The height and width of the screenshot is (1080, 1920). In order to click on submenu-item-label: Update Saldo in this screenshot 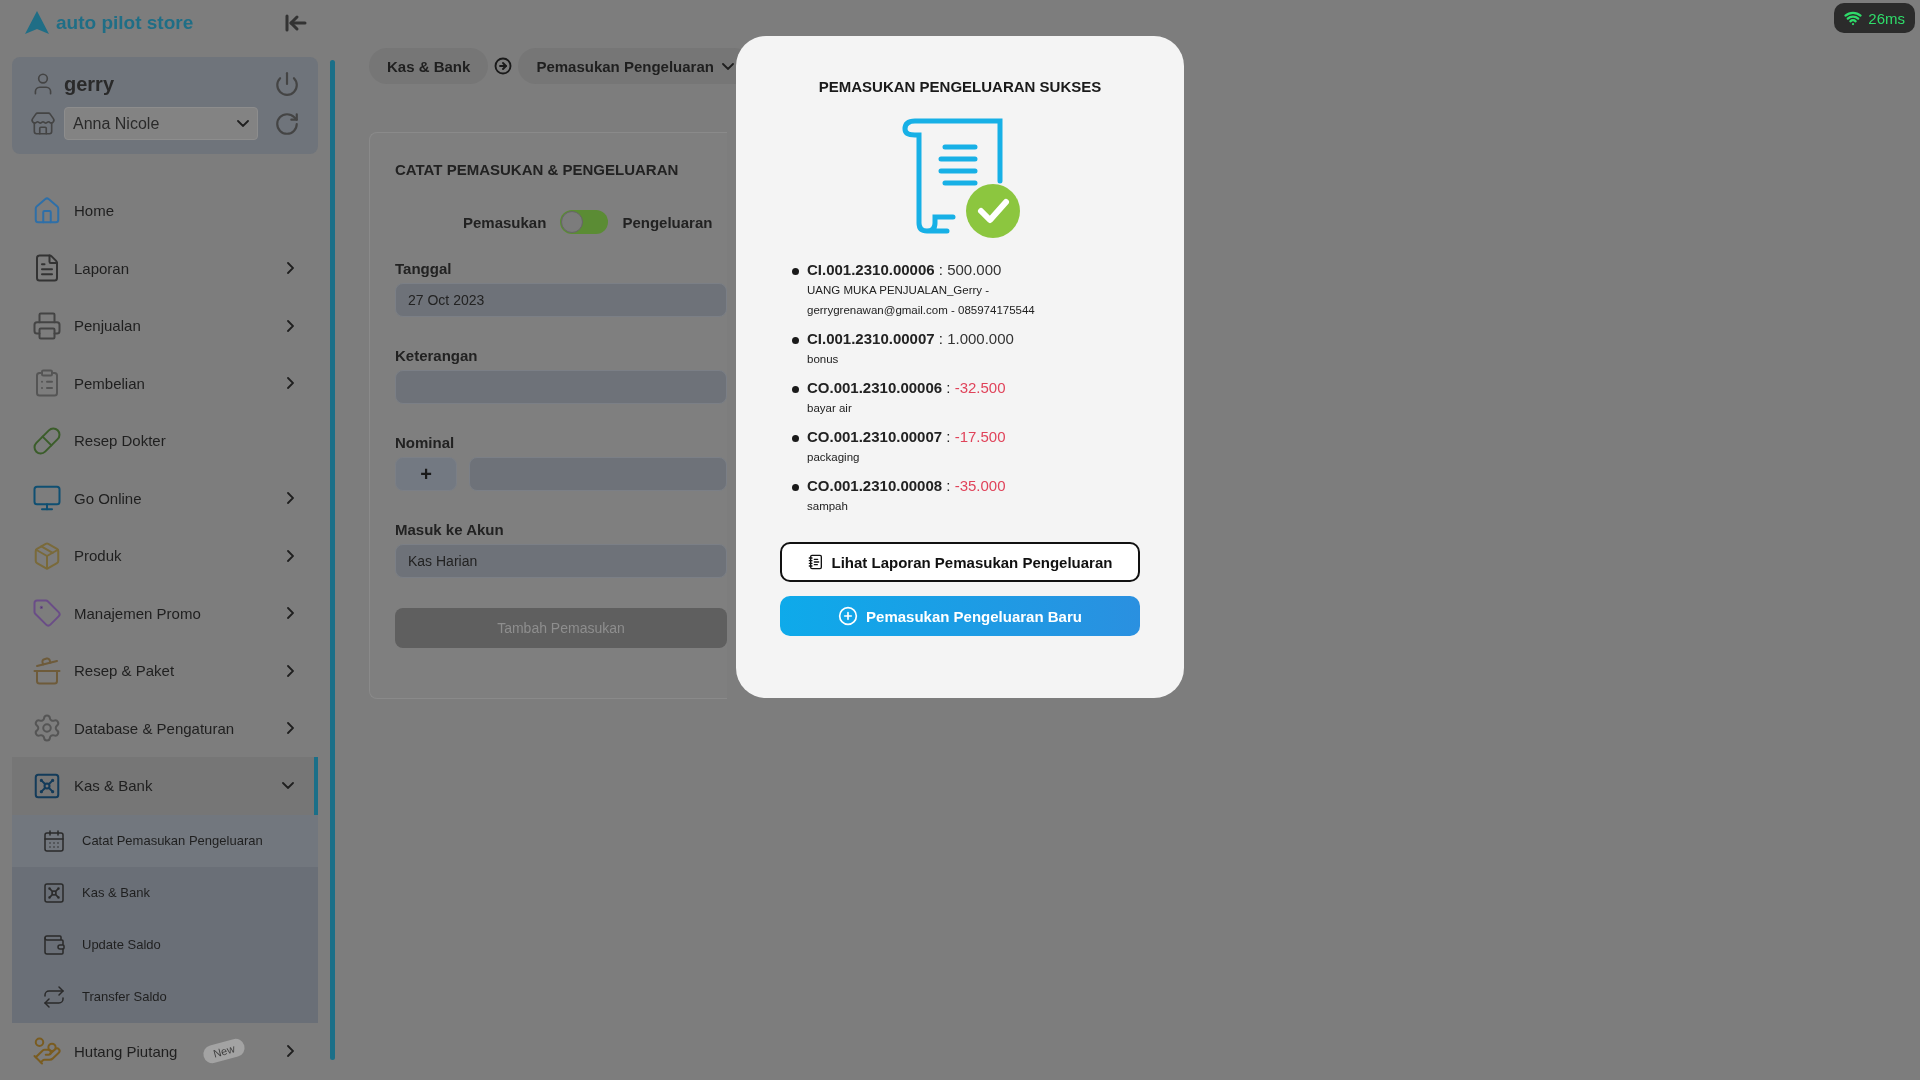, I will do `click(121, 944)`.